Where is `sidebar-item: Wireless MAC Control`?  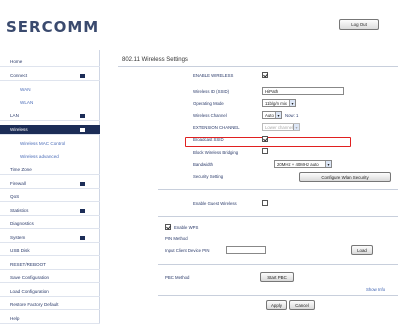
sidebar-item: Wireless MAC Control is located at coordinates (50, 143).